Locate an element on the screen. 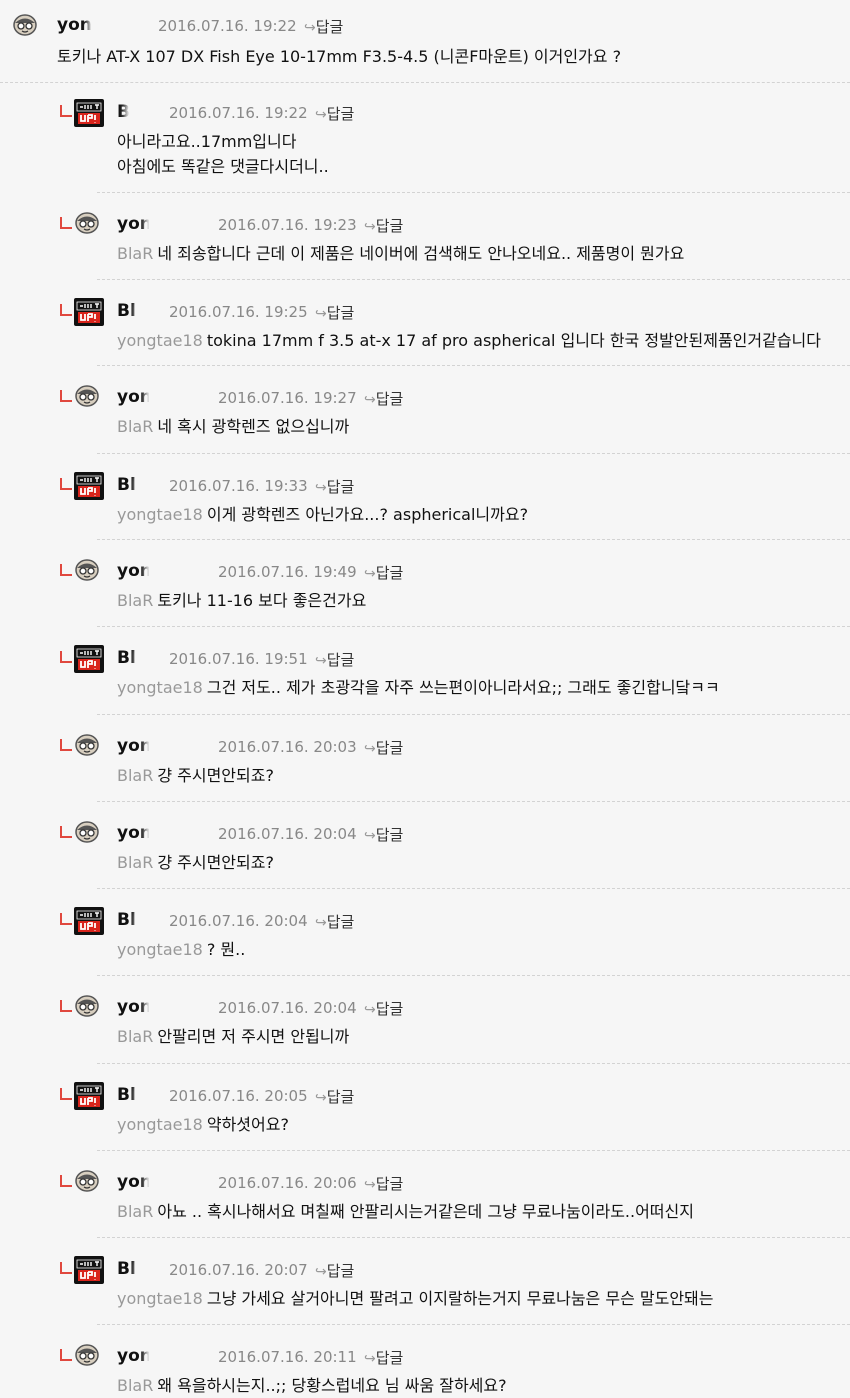 The height and width of the screenshot is (1398, 850). reply-text: BlaR 토키나 11-16 보다 좋은건가요 is located at coordinates (241, 600).